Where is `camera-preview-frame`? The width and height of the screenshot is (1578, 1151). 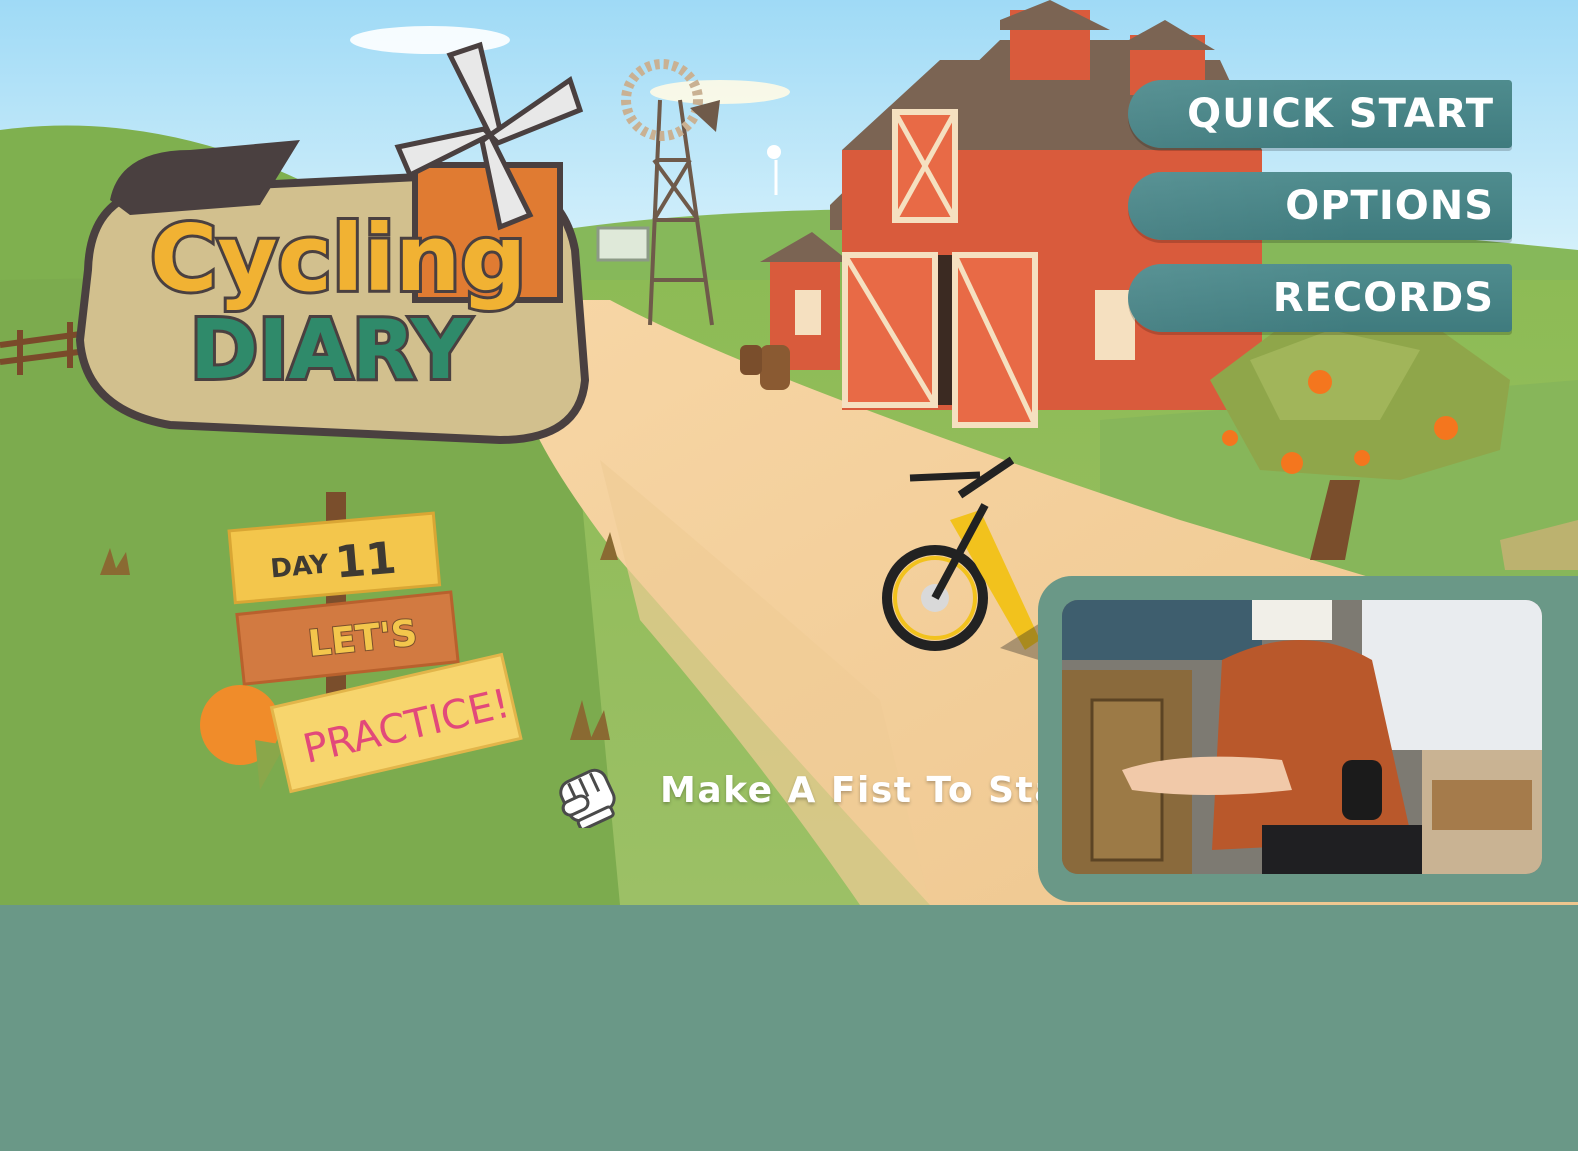
camera-preview-frame is located at coordinates (1308, 739).